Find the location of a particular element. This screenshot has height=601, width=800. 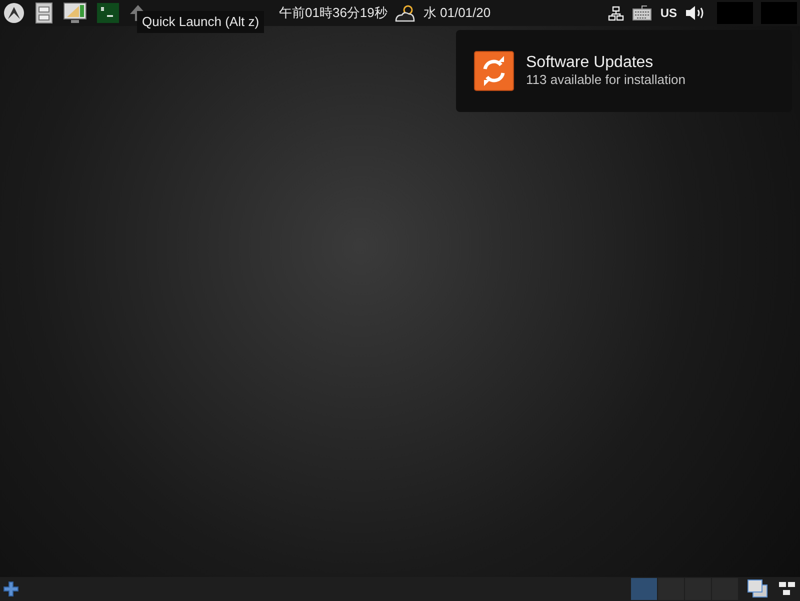

network-icon is located at coordinates (616, 13).